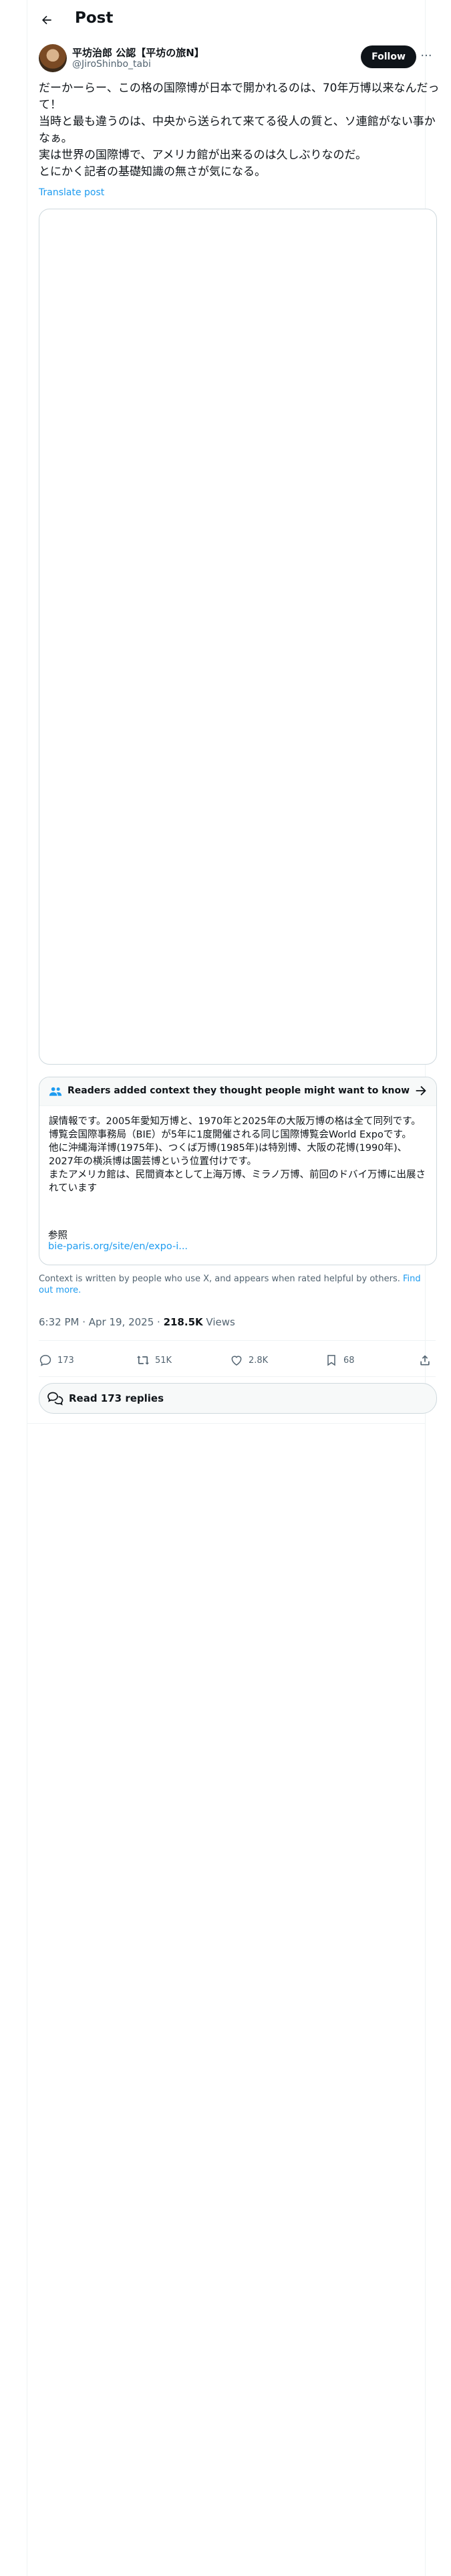  Describe the element at coordinates (425, 1361) in the screenshot. I see `share-icon` at that location.